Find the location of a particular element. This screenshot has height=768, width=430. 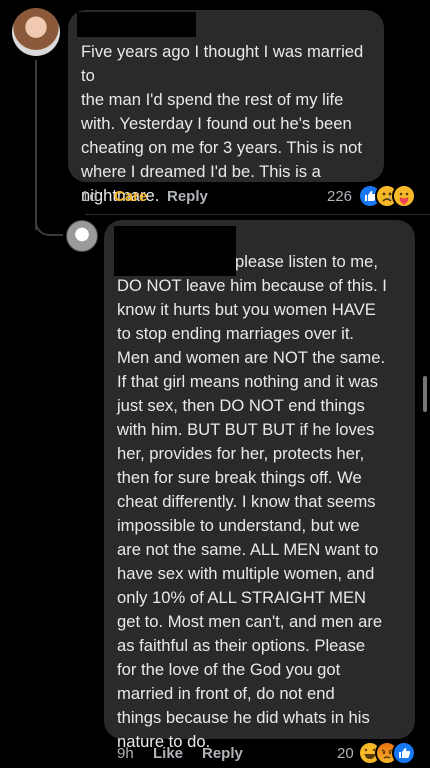

scrollbar is located at coordinates (425, 394).